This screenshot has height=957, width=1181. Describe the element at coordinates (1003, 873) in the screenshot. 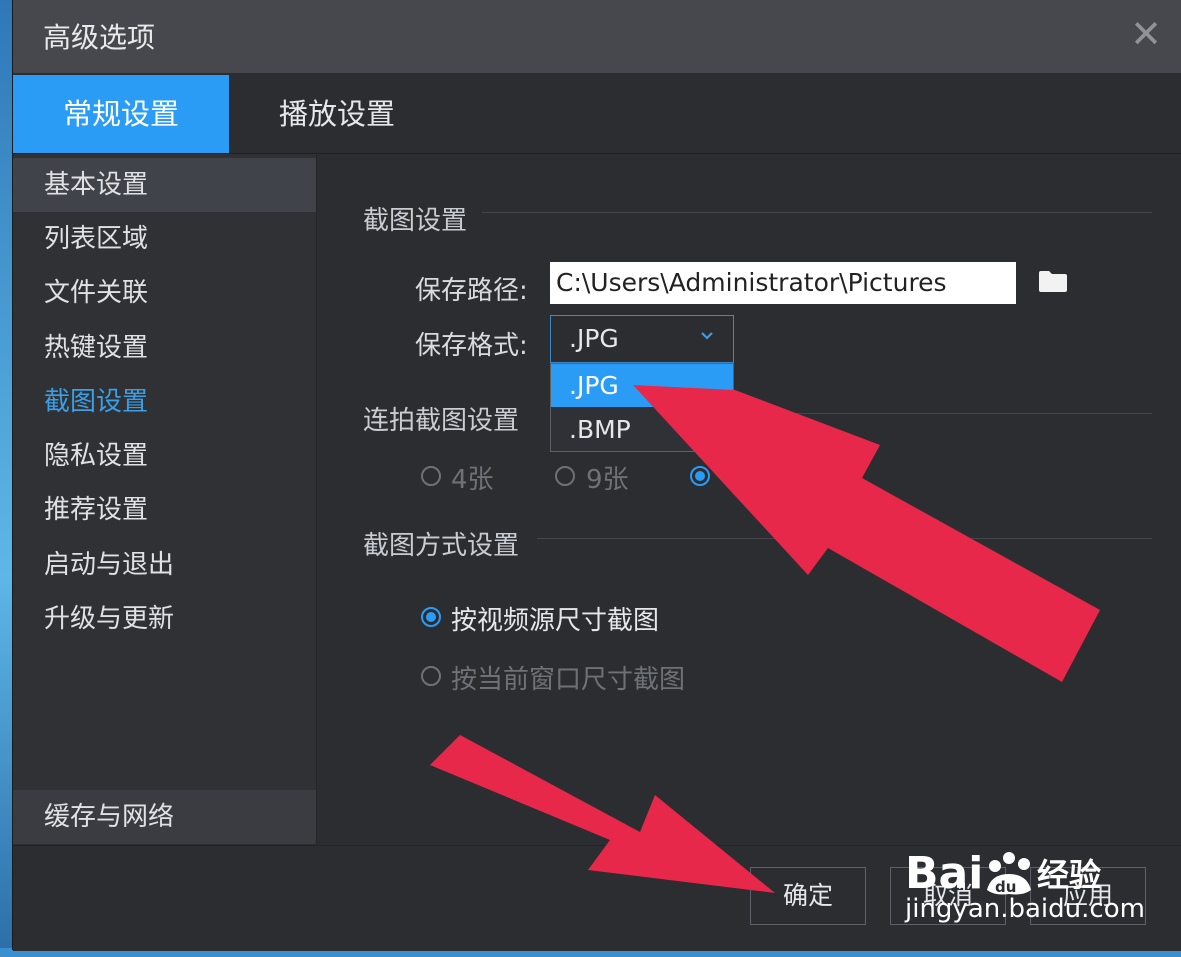

I see `baidu-watermark-logo: Bai du 经验` at that location.